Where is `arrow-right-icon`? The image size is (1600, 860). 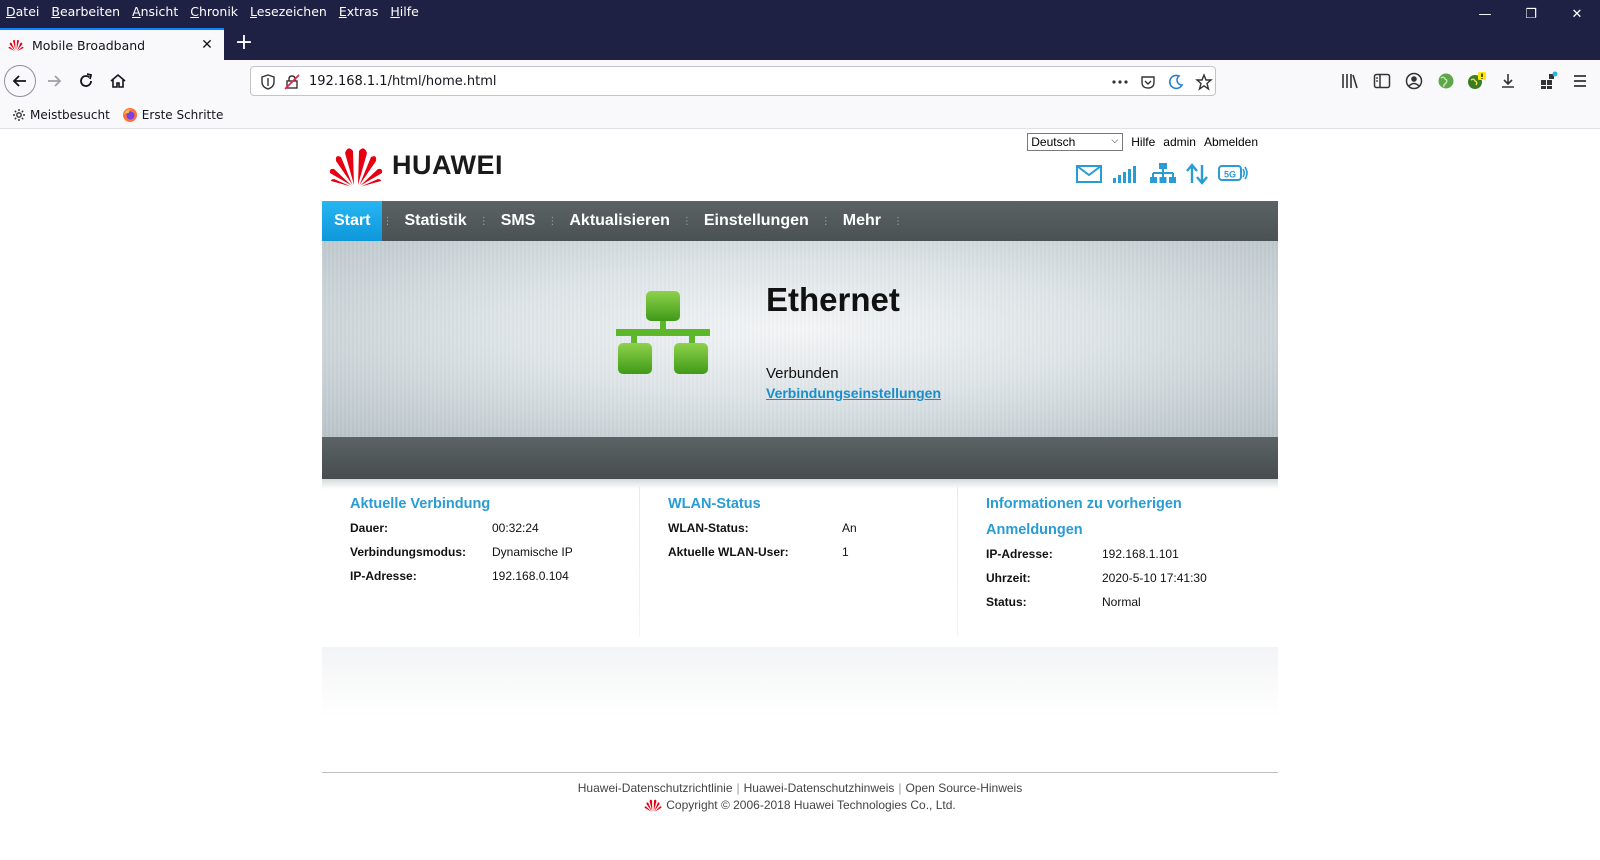
arrow-right-icon is located at coordinates (55, 81).